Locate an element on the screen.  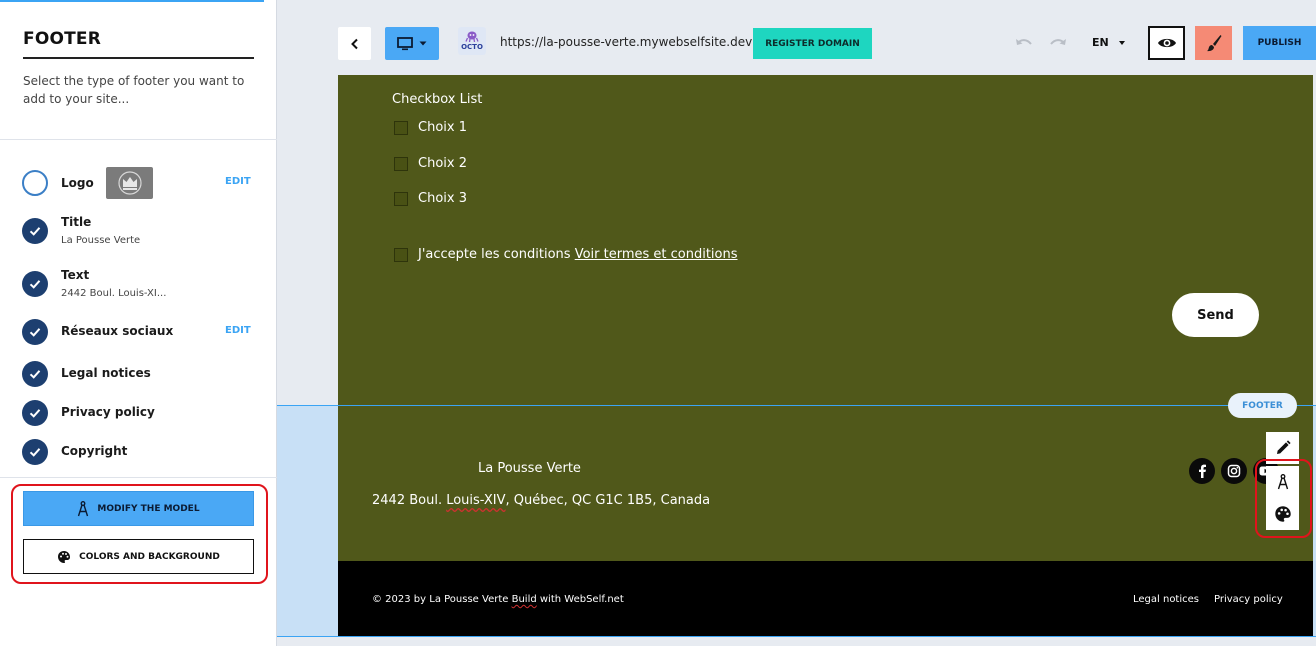
modify-model-button: MODIFY THE MODEL is located at coordinates (138, 508).